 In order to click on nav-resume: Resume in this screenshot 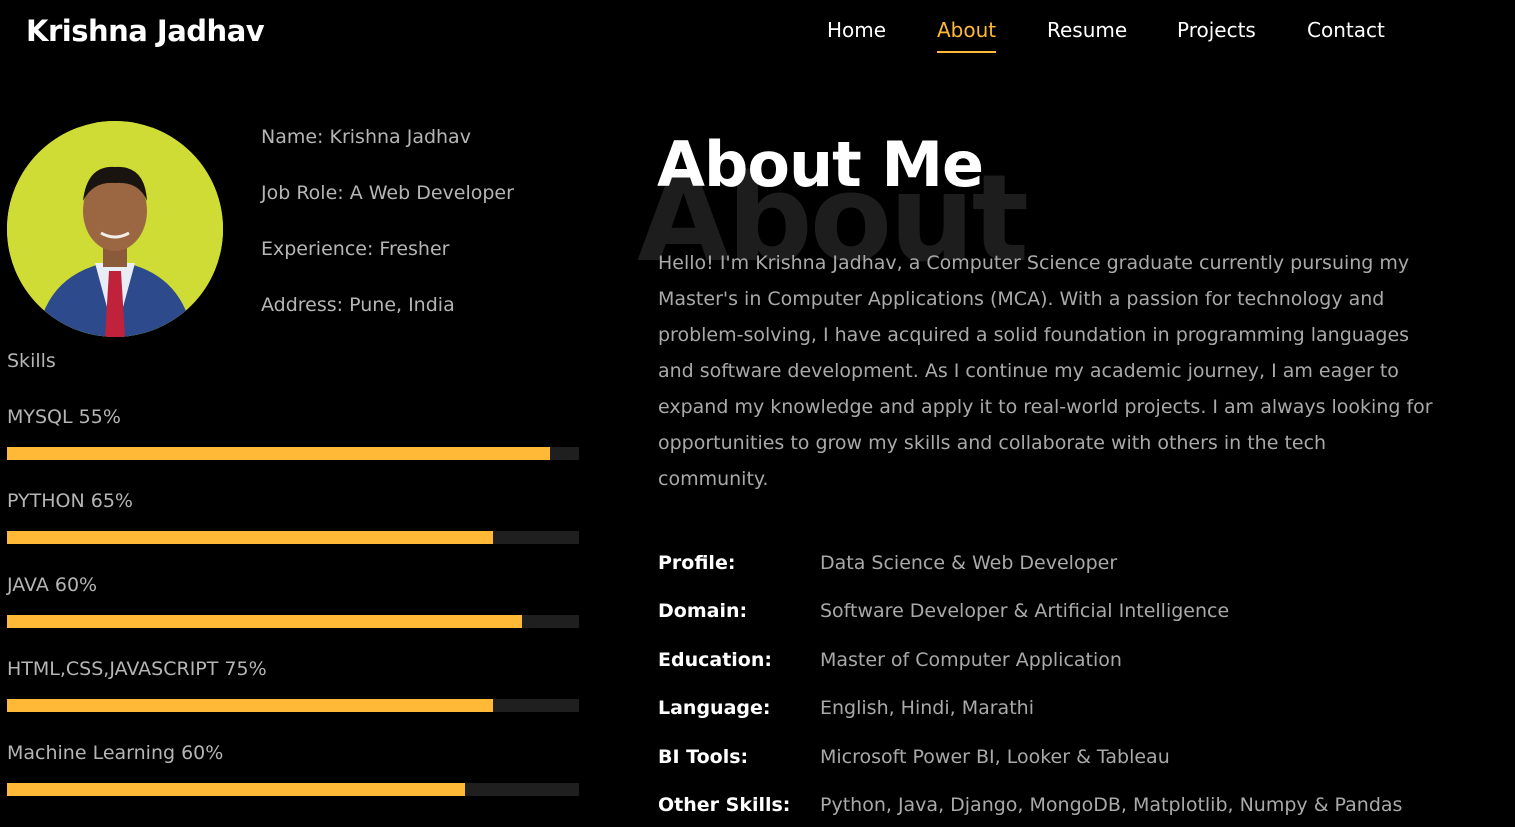, I will do `click(1087, 30)`.